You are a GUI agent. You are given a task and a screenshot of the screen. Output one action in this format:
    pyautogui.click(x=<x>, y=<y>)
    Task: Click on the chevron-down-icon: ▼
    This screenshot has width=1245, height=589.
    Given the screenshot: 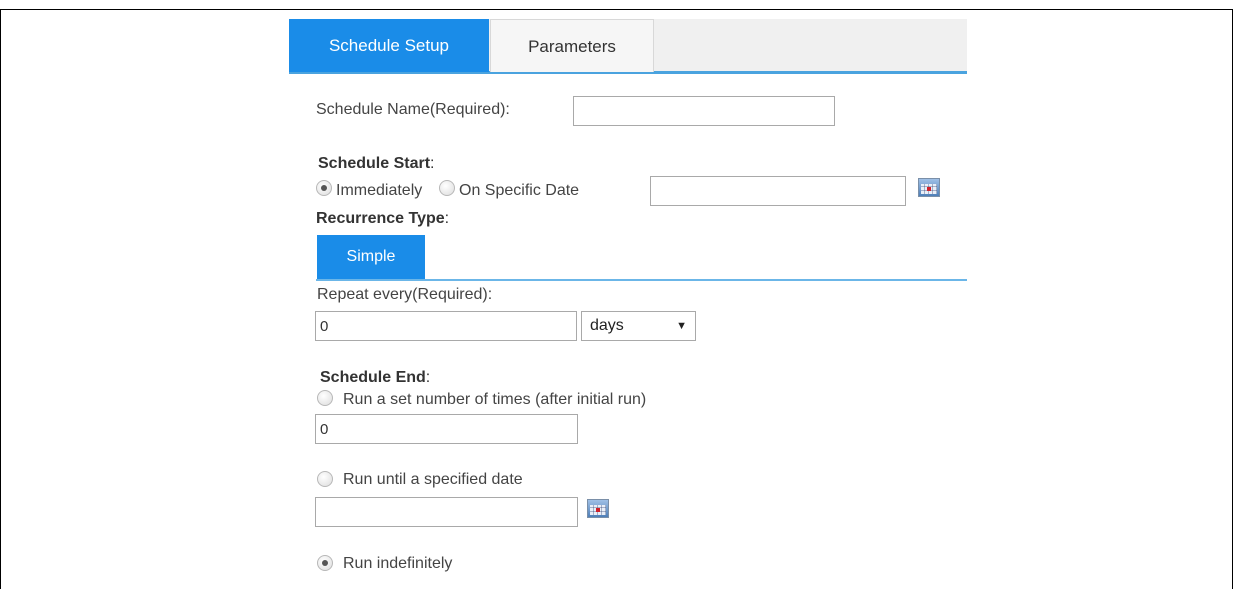 What is the action you would take?
    pyautogui.click(x=681, y=326)
    